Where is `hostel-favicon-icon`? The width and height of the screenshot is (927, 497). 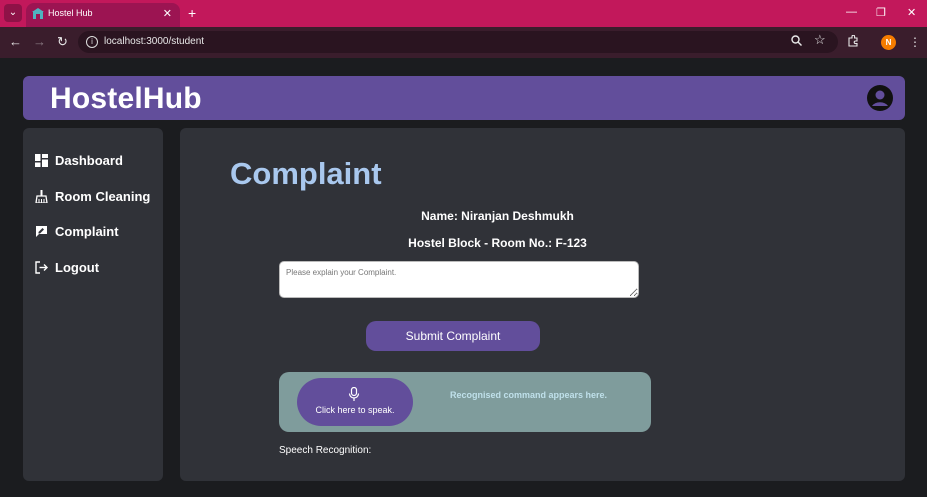 hostel-favicon-icon is located at coordinates (38, 13).